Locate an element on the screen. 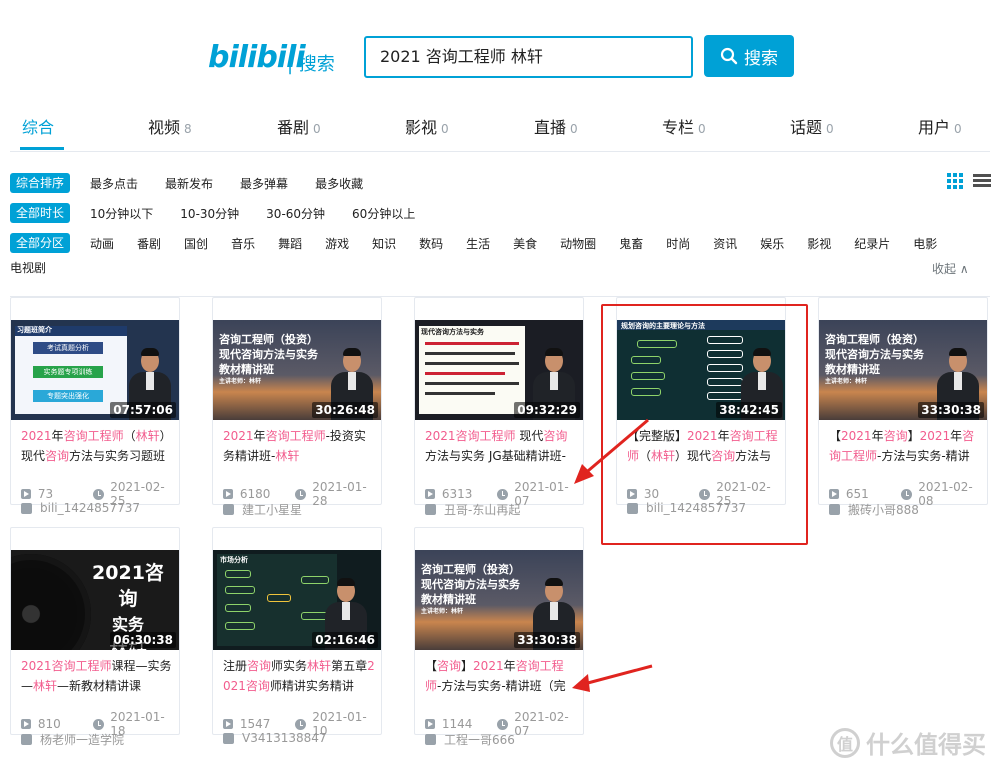  zone-option: 动画 is located at coordinates (102, 243).